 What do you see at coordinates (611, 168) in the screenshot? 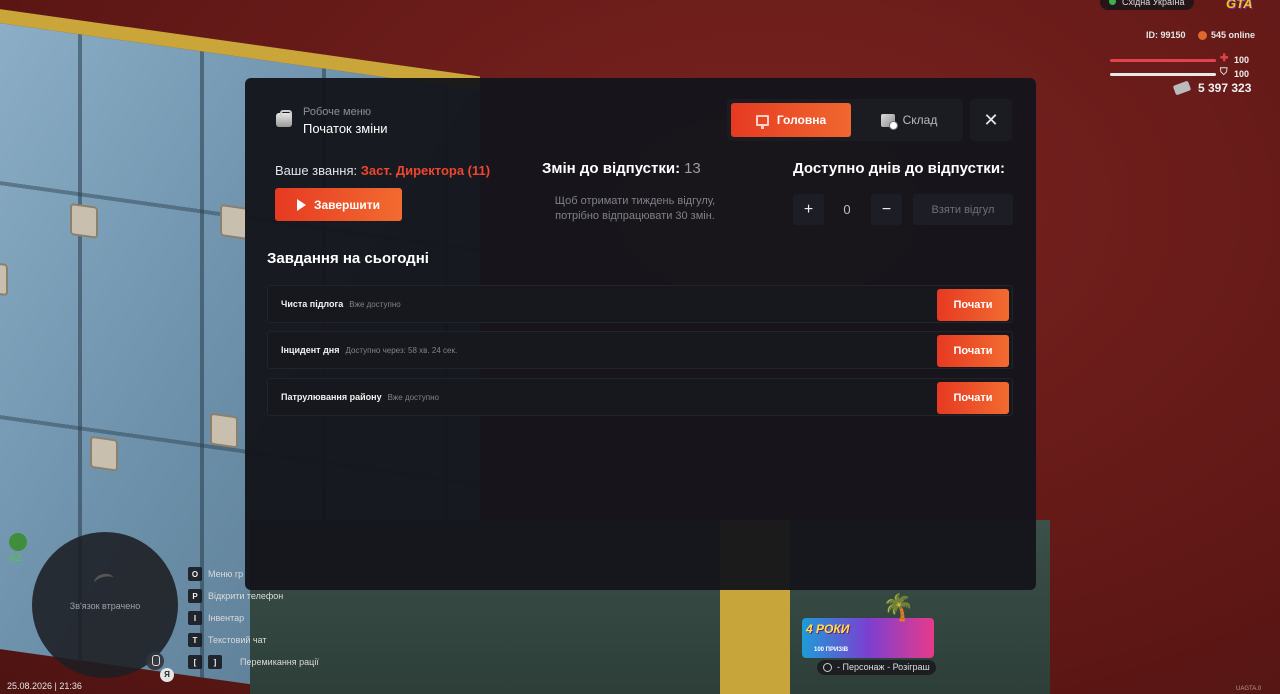
I see `shifts-label: Змін до відпустки:` at bounding box center [611, 168].